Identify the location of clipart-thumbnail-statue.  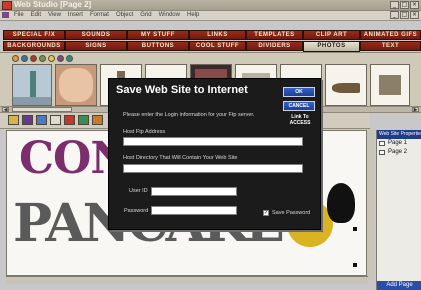
(32, 85).